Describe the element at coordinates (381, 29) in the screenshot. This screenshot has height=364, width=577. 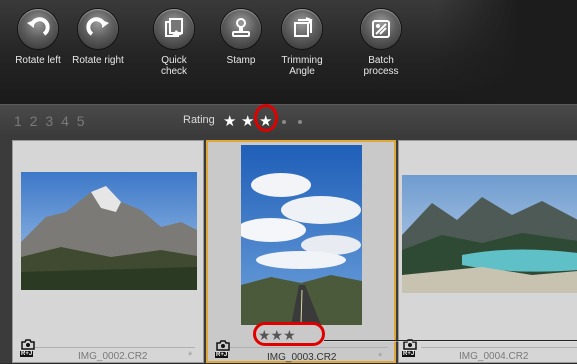
I see `batch-process-icon` at that location.